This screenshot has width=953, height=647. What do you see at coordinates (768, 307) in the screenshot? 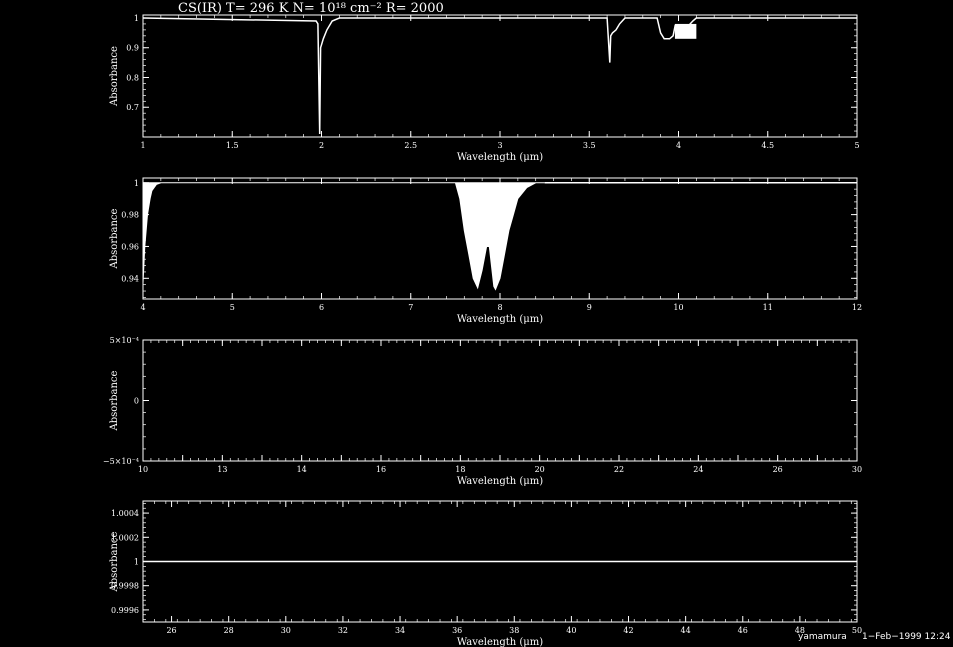
I see `x-tick-label: 11` at bounding box center [768, 307].